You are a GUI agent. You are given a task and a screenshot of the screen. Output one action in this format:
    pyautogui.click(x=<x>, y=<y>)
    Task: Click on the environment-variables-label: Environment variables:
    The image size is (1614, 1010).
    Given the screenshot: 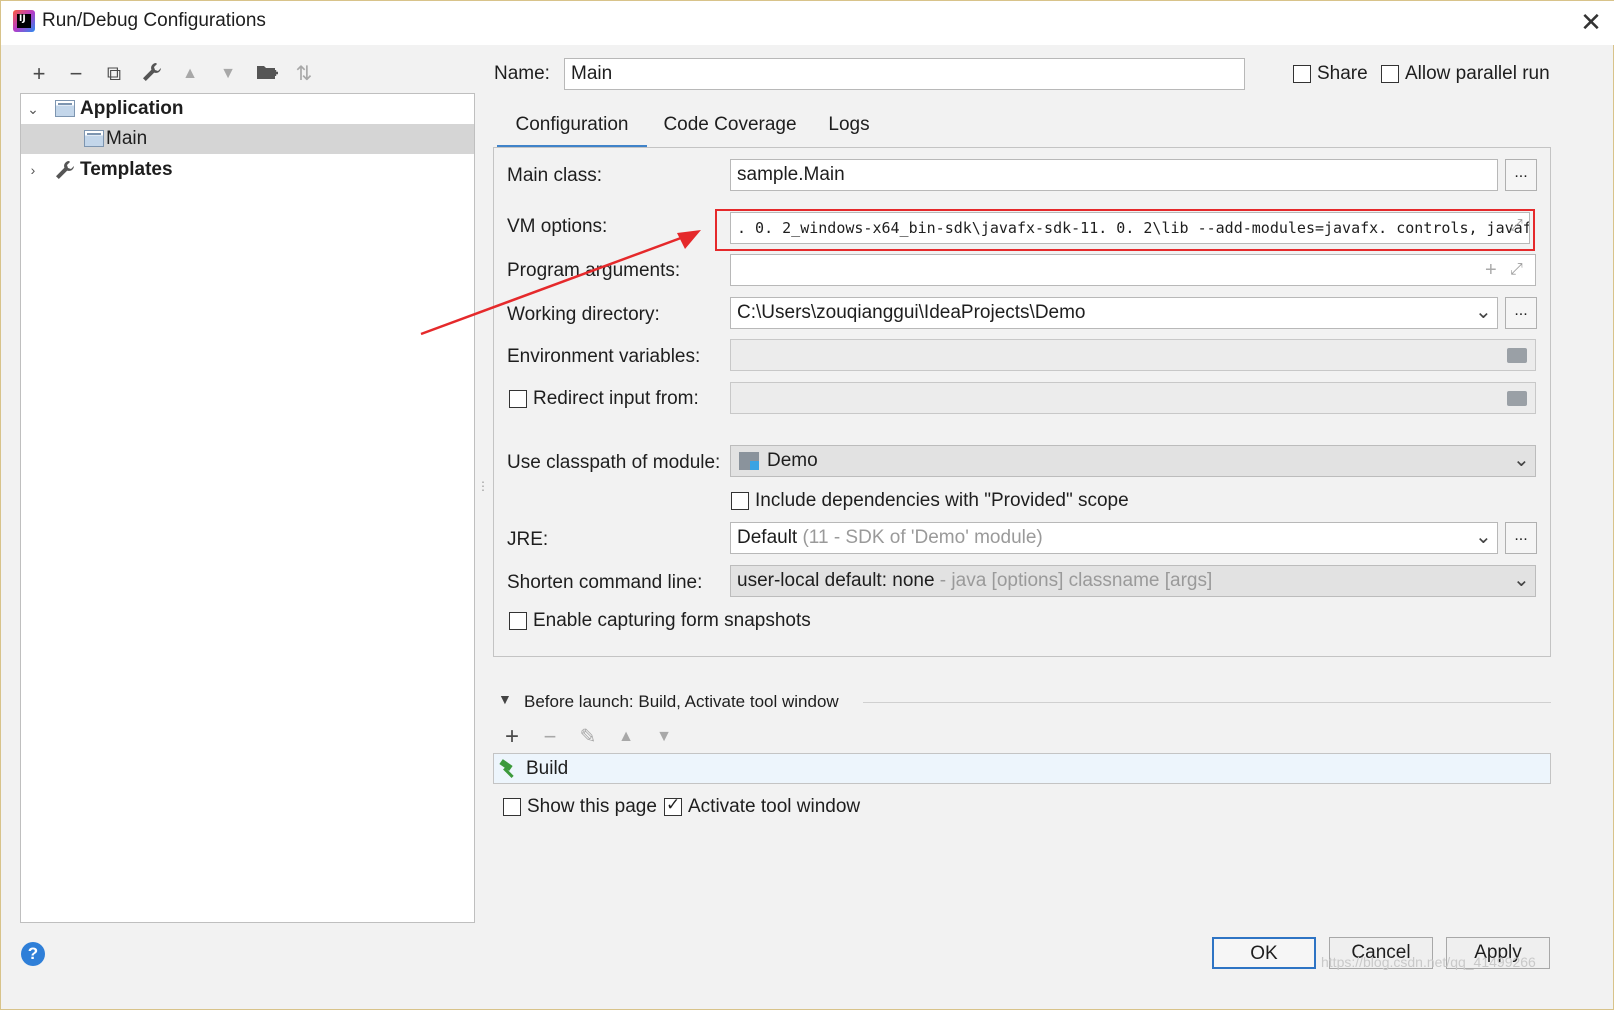 What is the action you would take?
    pyautogui.click(x=604, y=356)
    